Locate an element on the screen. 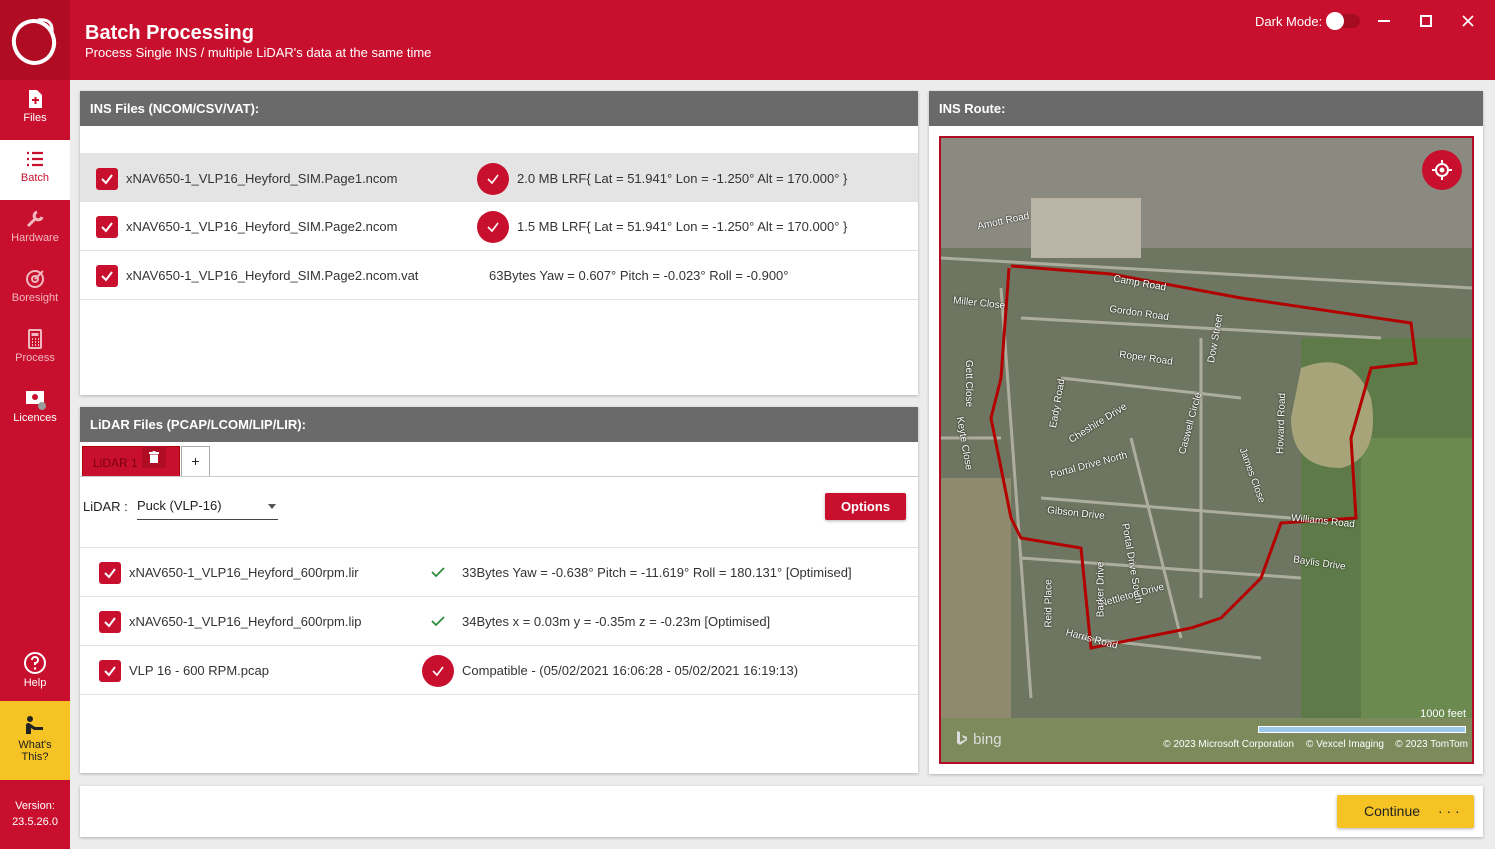  sidebar-item-process: Process is located at coordinates (35, 350).